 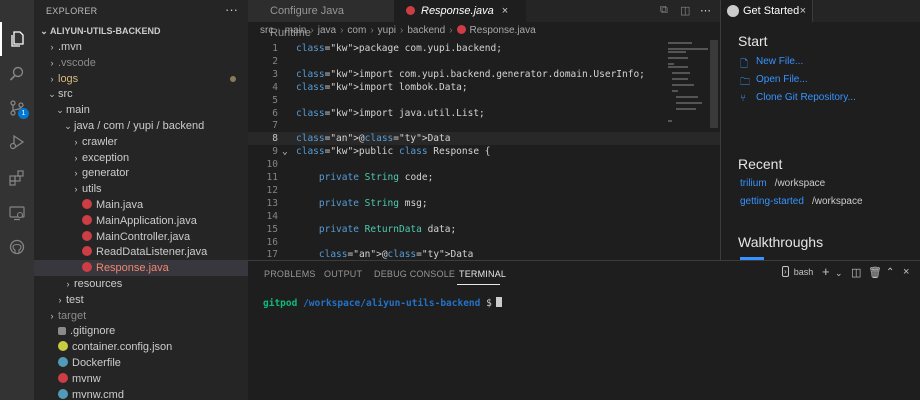 What do you see at coordinates (17, 213) in the screenshot?
I see `remote-explorer-icon` at bounding box center [17, 213].